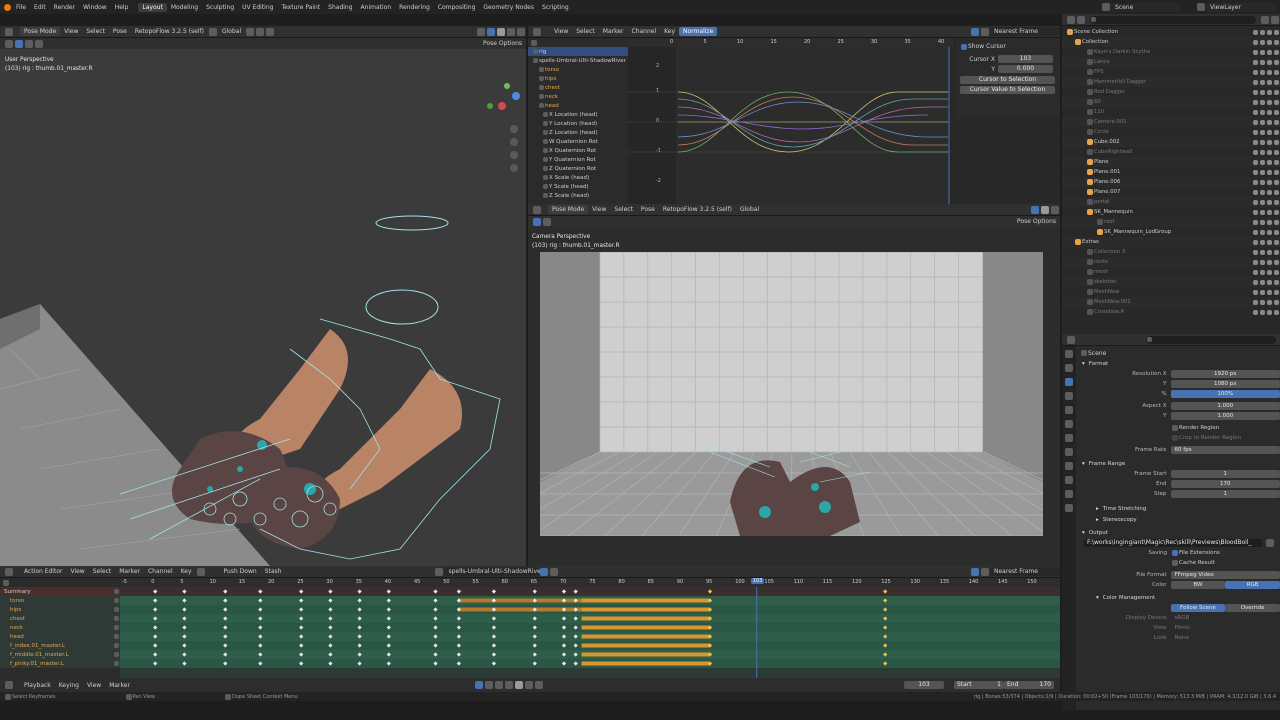 Image resolution: width=1280 pixels, height=720 pixels. What do you see at coordinates (376, 7) in the screenshot?
I see `tab-animation: Animation` at bounding box center [376, 7].